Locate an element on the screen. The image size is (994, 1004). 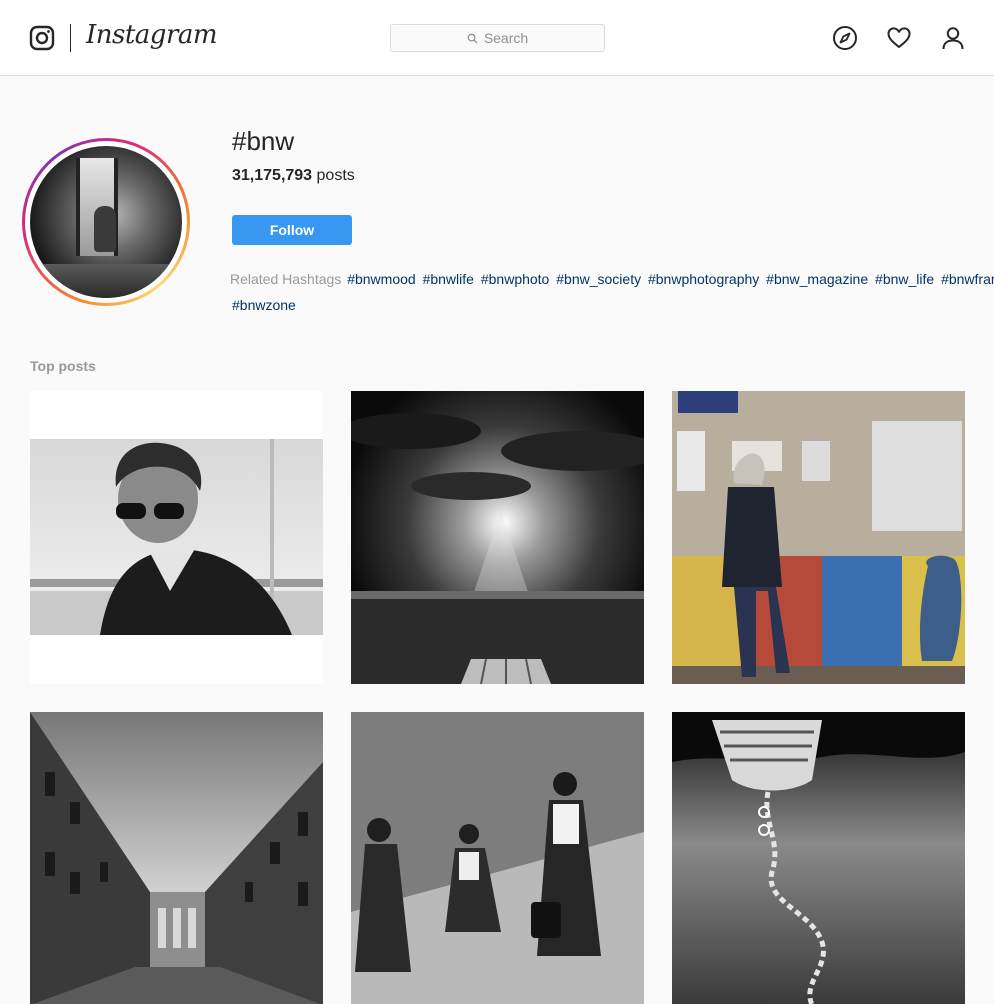
related-tag-link: #bnw_life is located at coordinates (904, 279).